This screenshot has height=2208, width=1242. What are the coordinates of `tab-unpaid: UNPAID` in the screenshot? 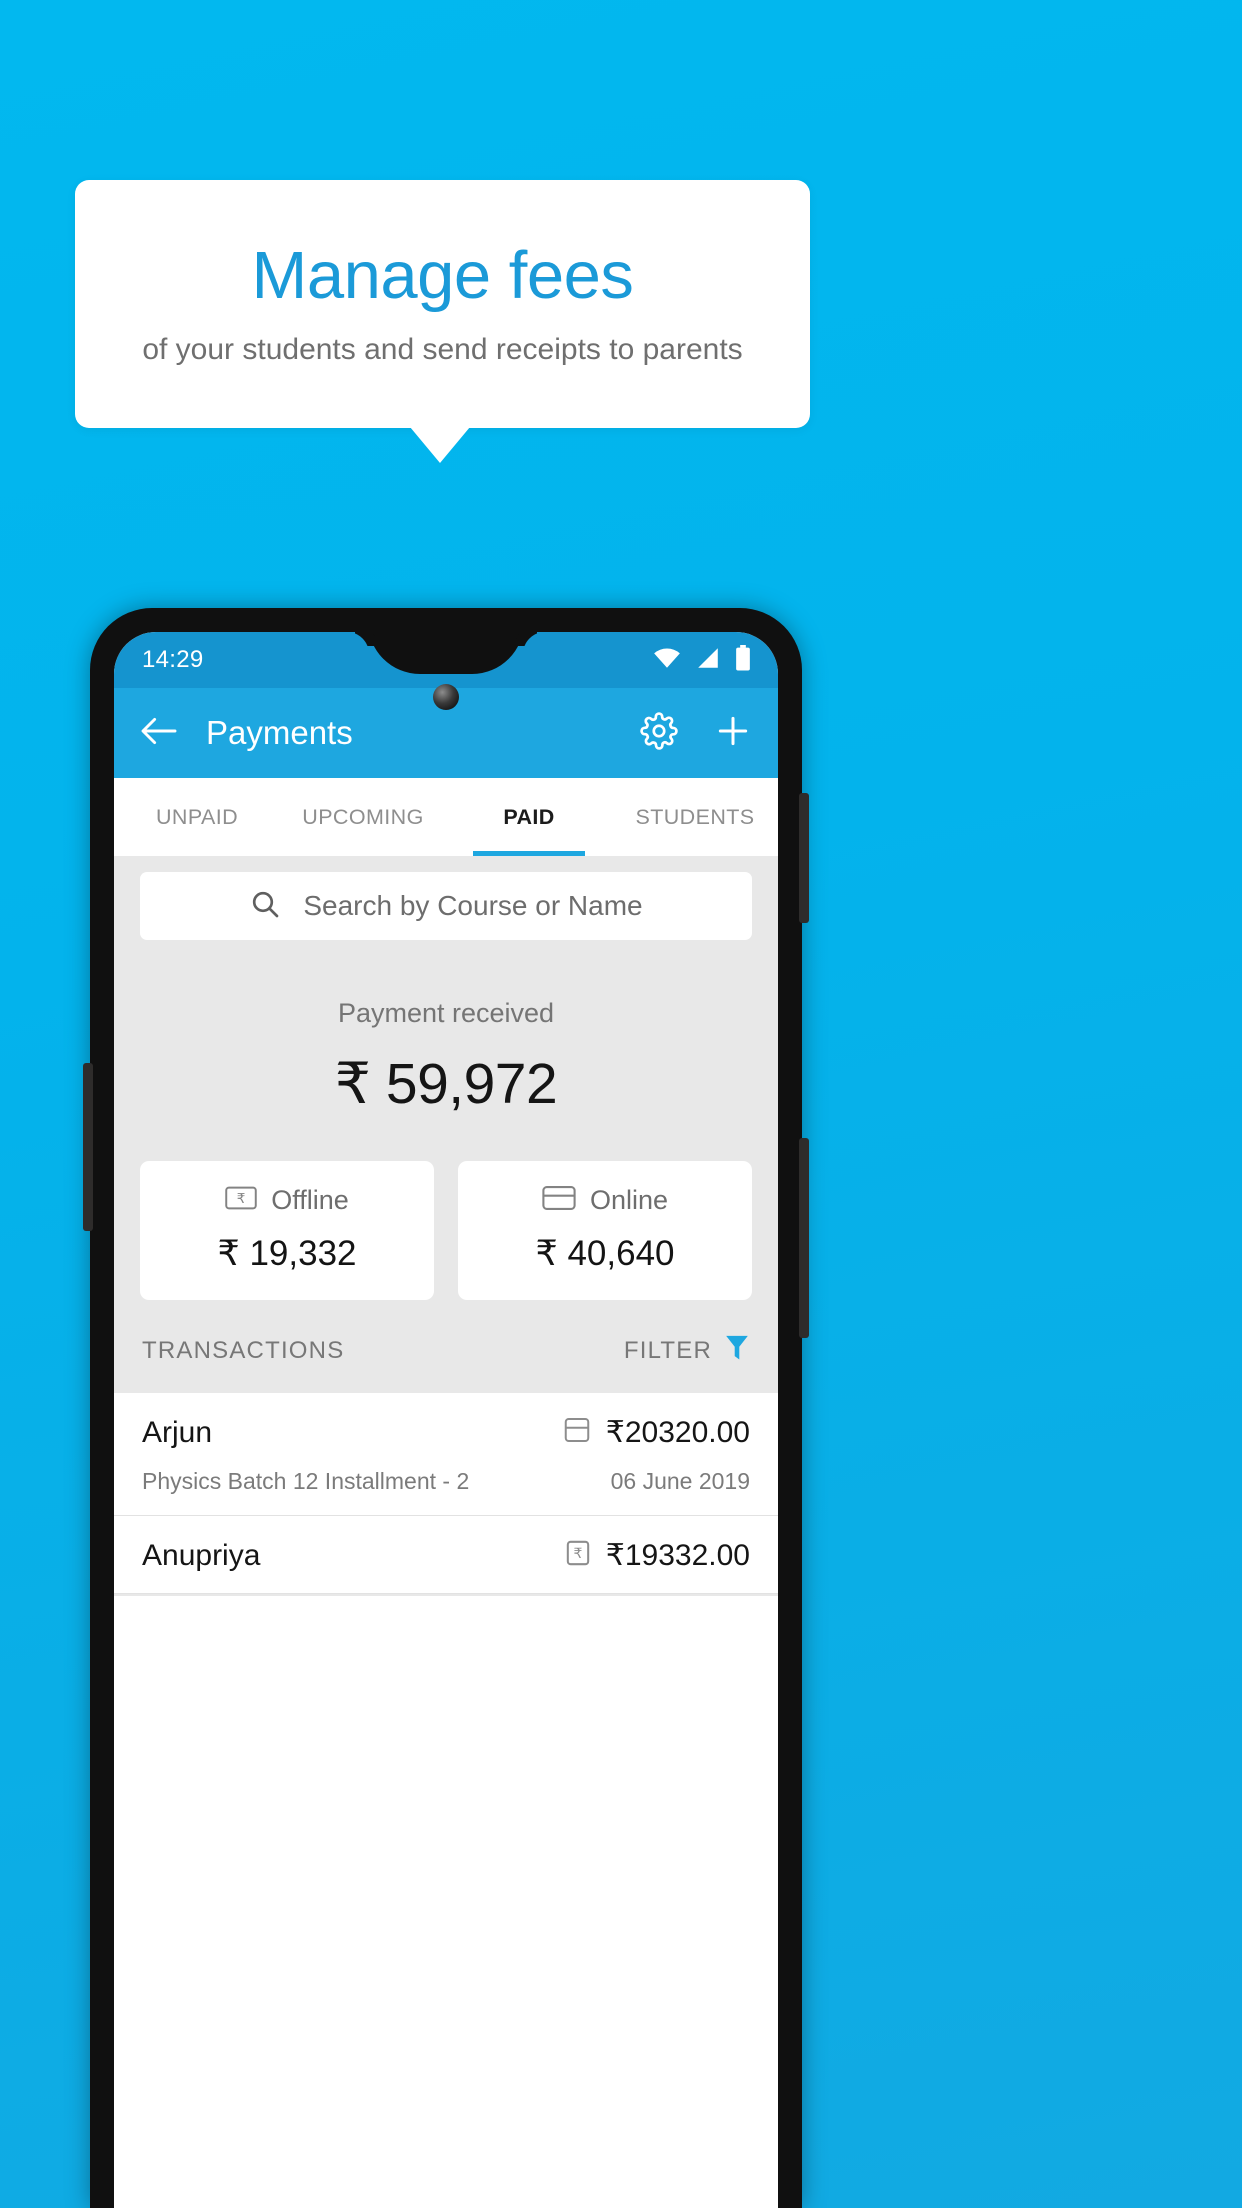 It's located at (197, 817).